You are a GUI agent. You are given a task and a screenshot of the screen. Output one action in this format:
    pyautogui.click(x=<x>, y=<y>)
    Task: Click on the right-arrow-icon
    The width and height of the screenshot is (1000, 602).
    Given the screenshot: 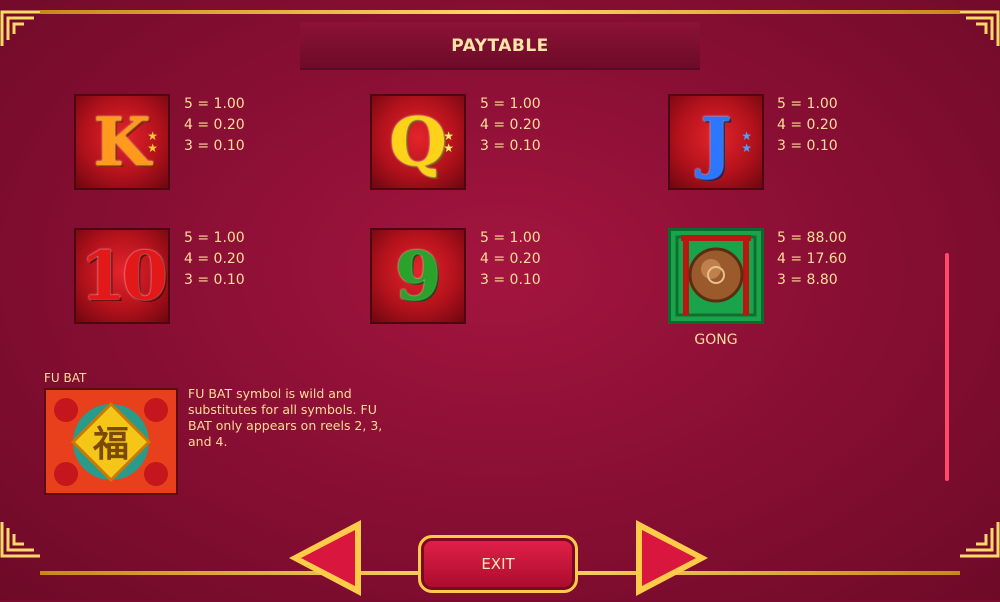 What is the action you would take?
    pyautogui.click(x=672, y=558)
    